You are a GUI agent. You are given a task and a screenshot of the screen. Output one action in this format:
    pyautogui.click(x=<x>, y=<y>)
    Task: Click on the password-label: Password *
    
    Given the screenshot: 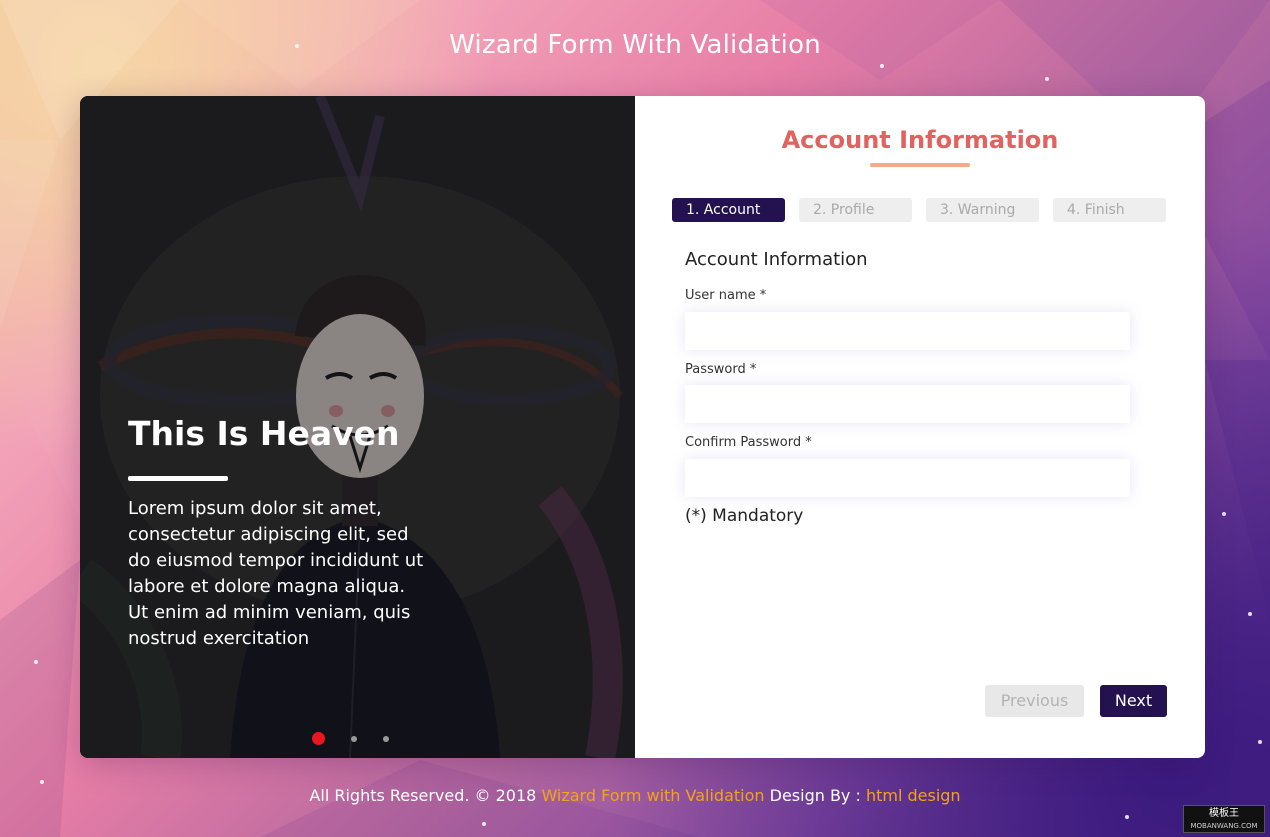 What is the action you would take?
    pyautogui.click(x=721, y=369)
    